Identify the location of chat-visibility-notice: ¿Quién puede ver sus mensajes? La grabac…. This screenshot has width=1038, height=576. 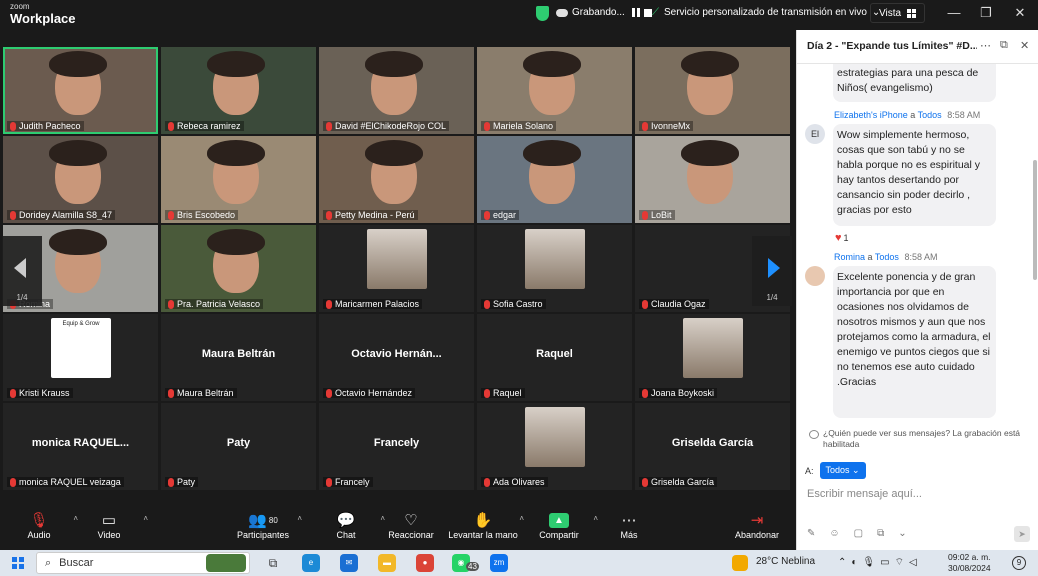
(920, 439).